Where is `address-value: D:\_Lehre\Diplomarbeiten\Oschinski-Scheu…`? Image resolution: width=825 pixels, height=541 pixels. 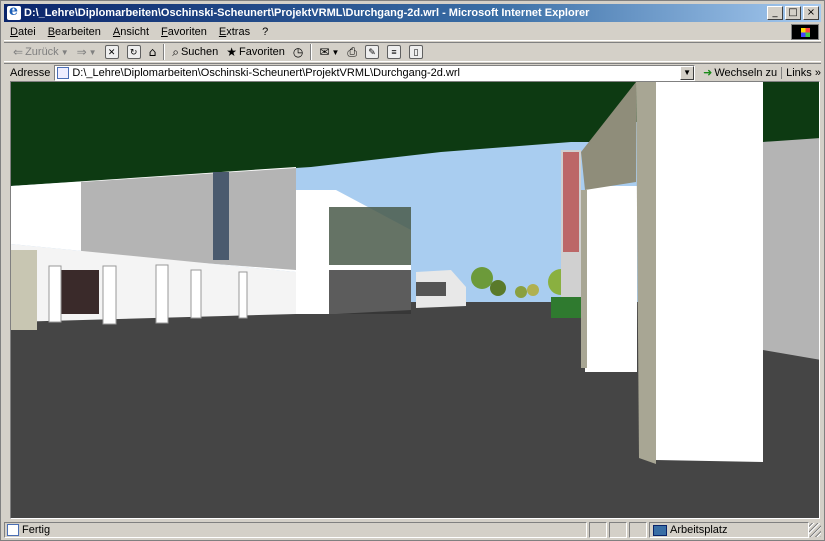 address-value: D:\_Lehre\Diplomarbeiten\Oschinski-Scheu… is located at coordinates (266, 72).